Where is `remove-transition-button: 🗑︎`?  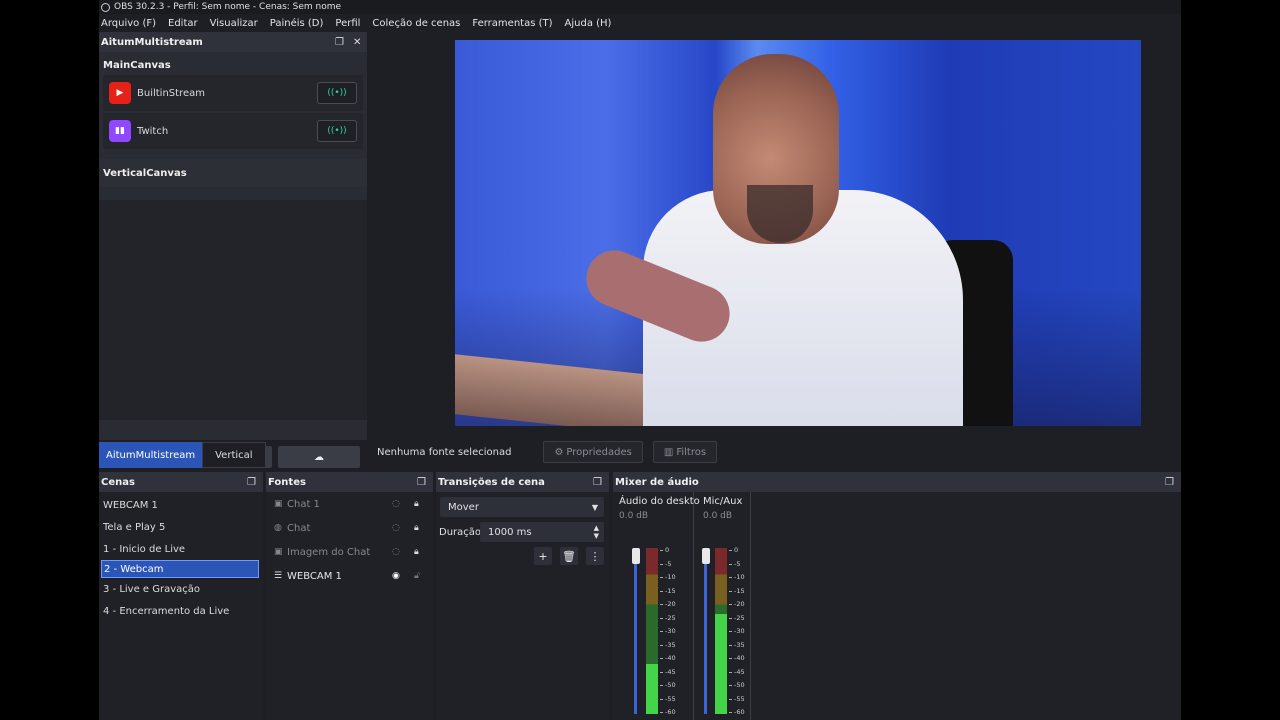
remove-transition-button: 🗑︎ is located at coordinates (569, 556).